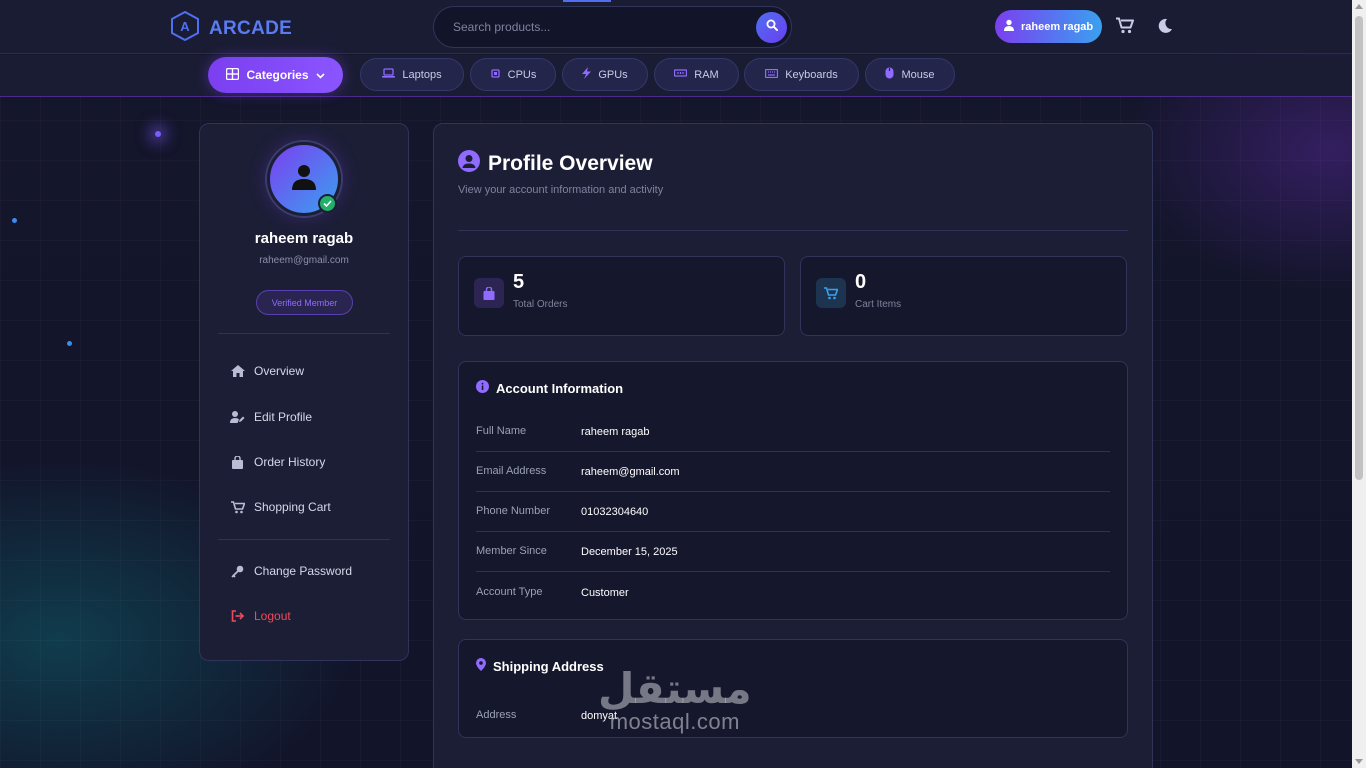 Image resolution: width=1366 pixels, height=768 pixels. I want to click on info-row-phone: Phone Number 01032304640, so click(793, 512).